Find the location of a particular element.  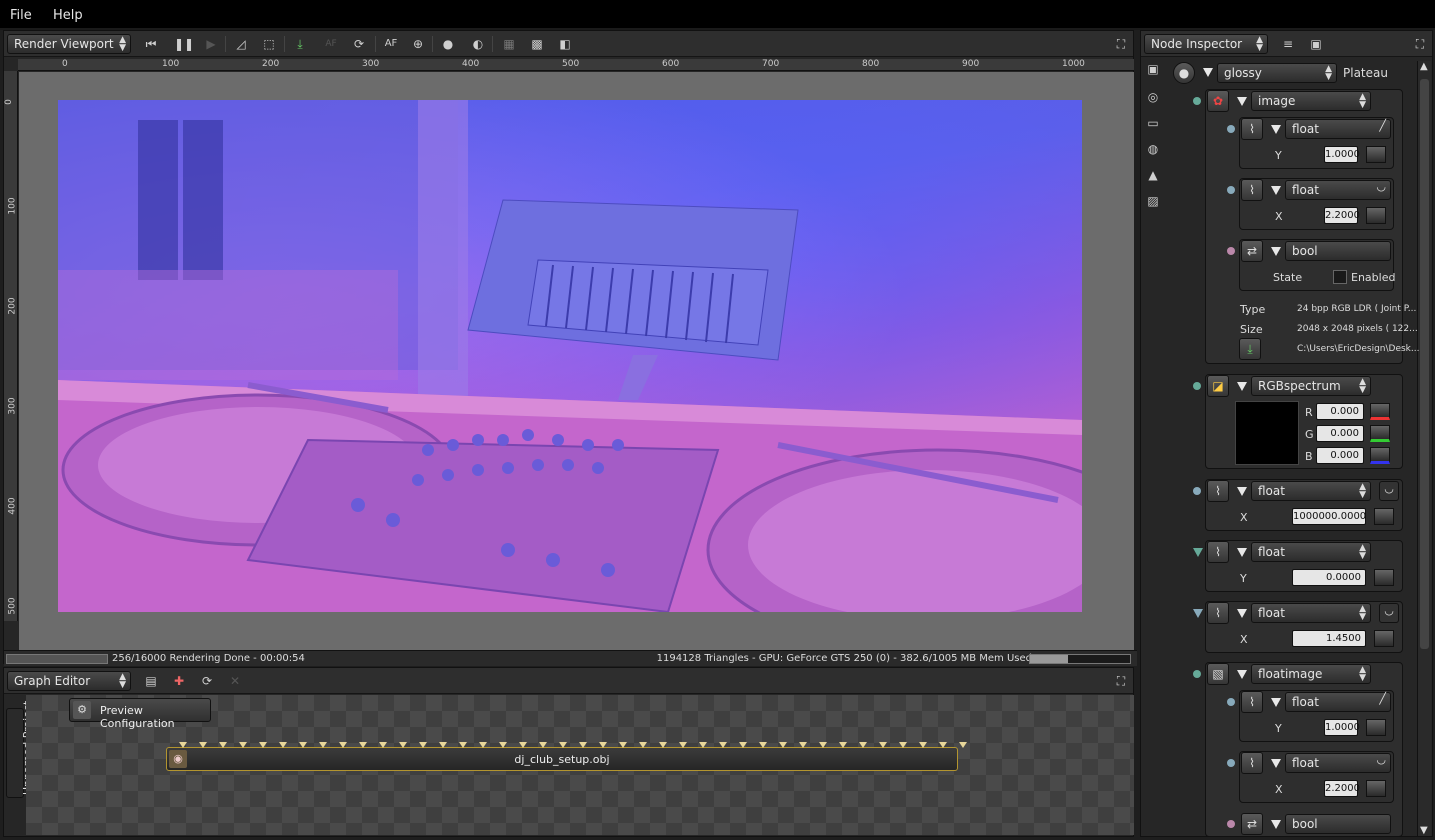

green-slider-icon is located at coordinates (1380, 433).